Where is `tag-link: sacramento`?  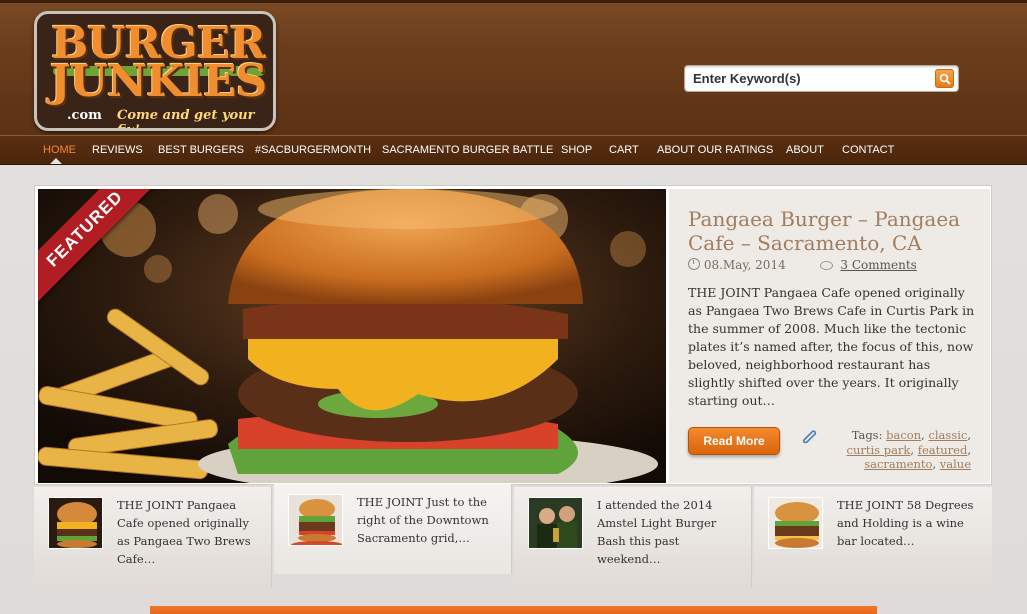 tag-link: sacramento is located at coordinates (898, 464).